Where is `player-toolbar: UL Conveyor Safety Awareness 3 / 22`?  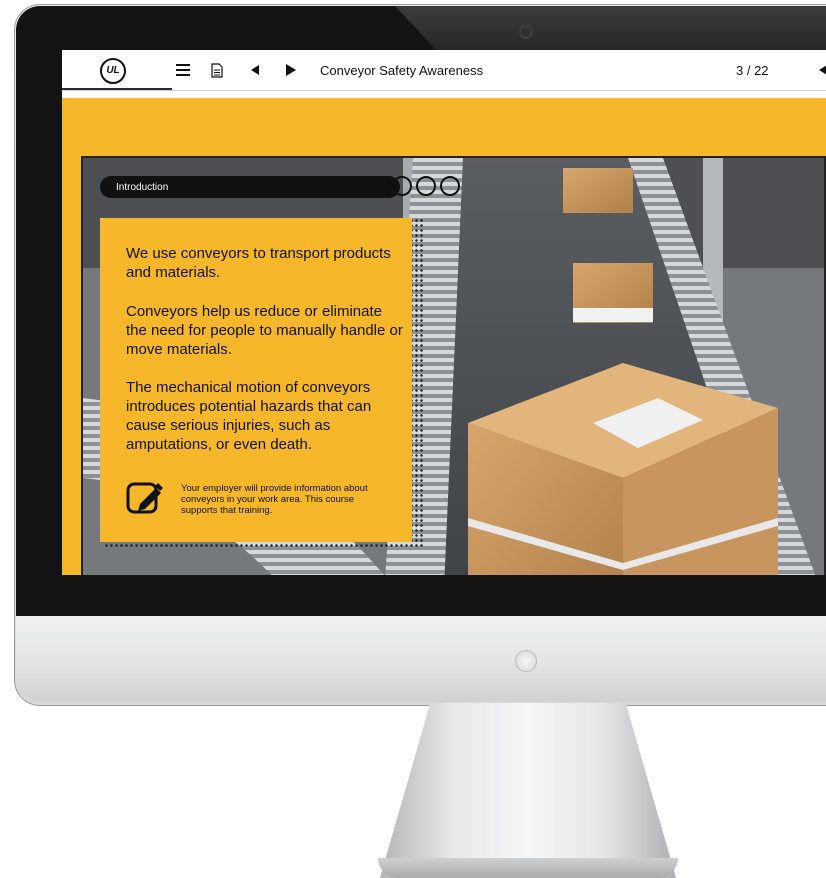
player-toolbar: UL Conveyor Safety Awareness 3 / 22 is located at coordinates (444, 70).